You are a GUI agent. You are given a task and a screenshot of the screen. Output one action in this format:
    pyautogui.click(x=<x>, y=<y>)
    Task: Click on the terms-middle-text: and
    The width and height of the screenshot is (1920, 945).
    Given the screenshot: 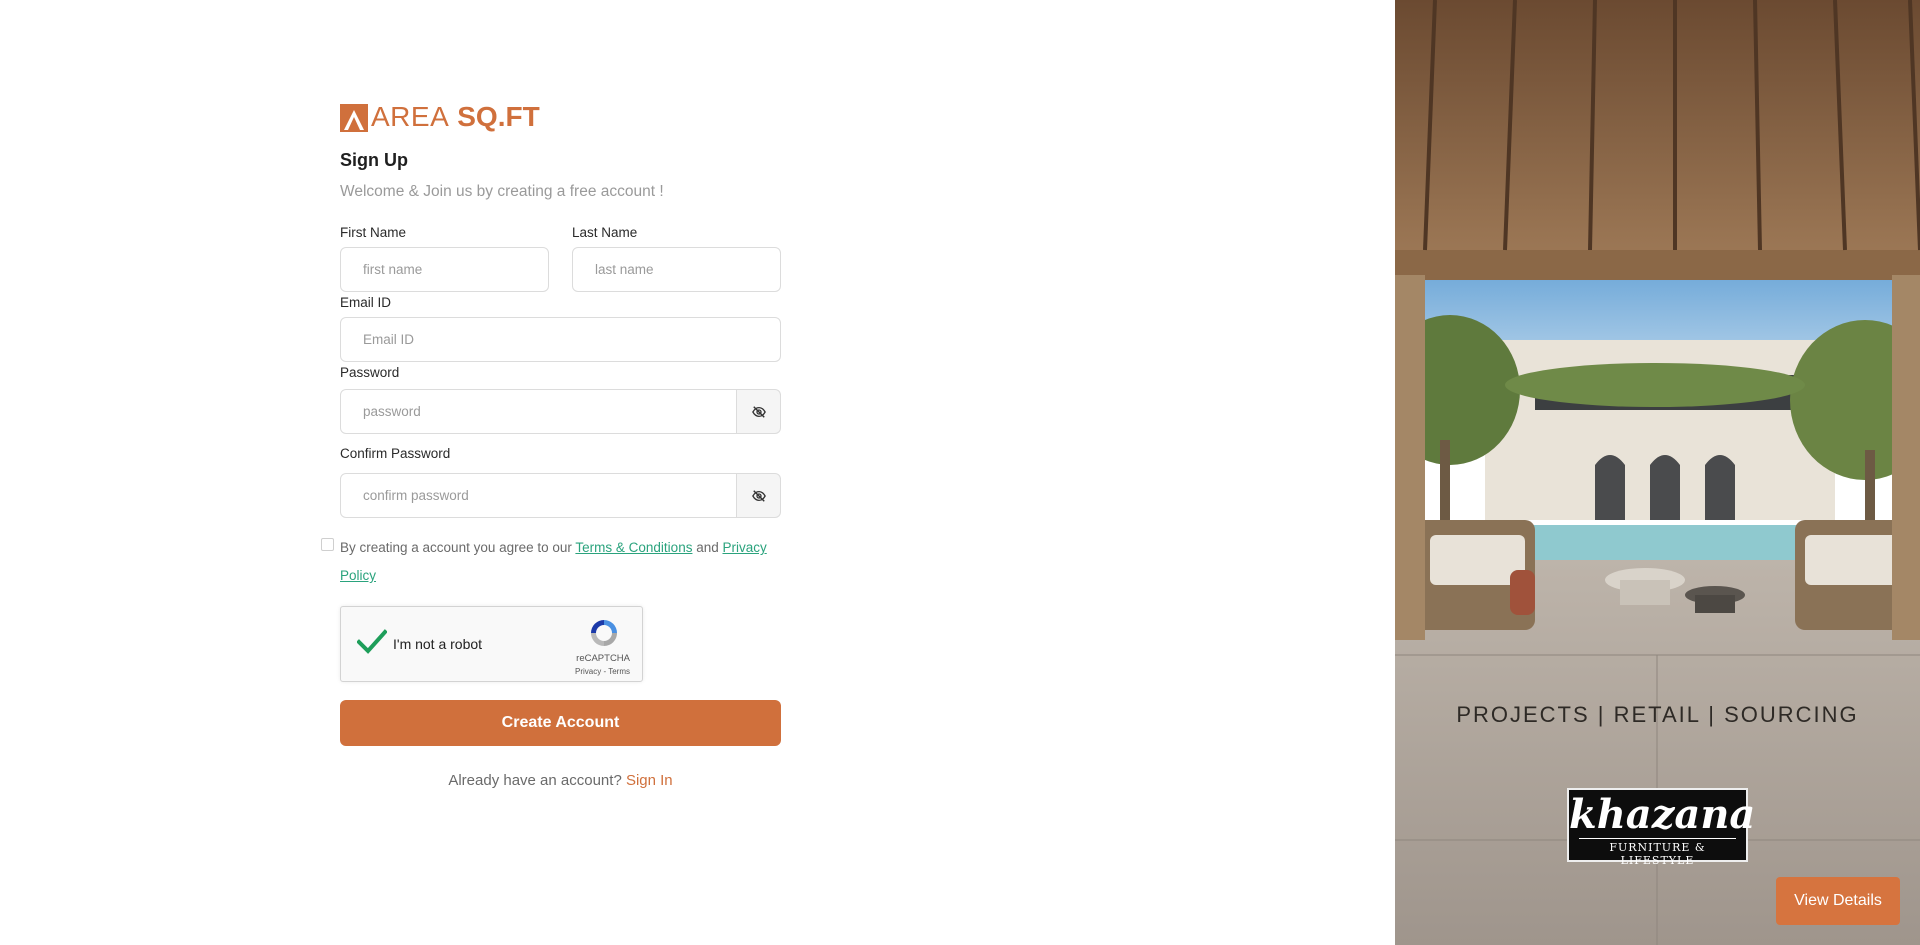 What is the action you would take?
    pyautogui.click(x=707, y=547)
    